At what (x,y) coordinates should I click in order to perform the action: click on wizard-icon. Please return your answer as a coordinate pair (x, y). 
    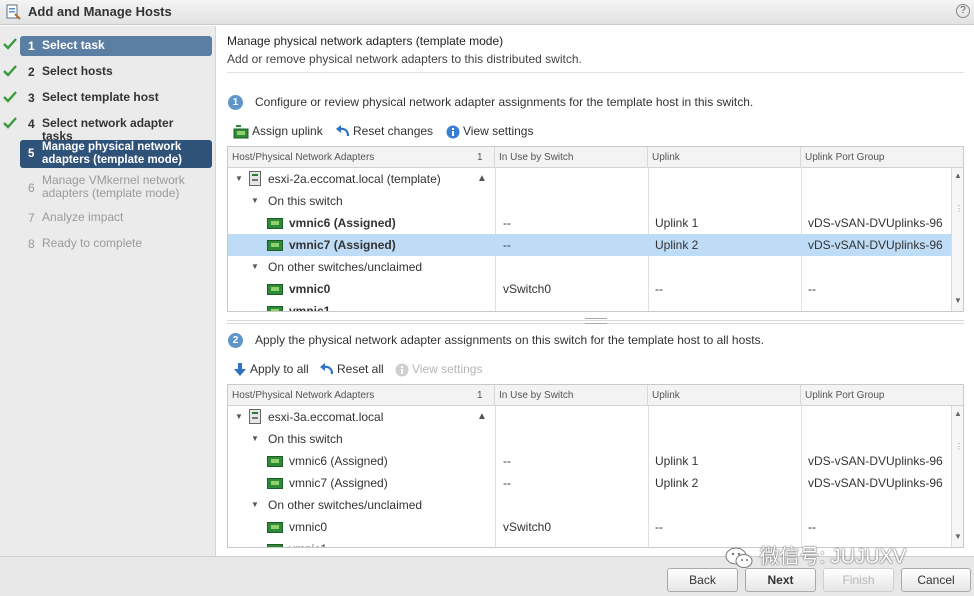
    Looking at the image, I should click on (13, 12).